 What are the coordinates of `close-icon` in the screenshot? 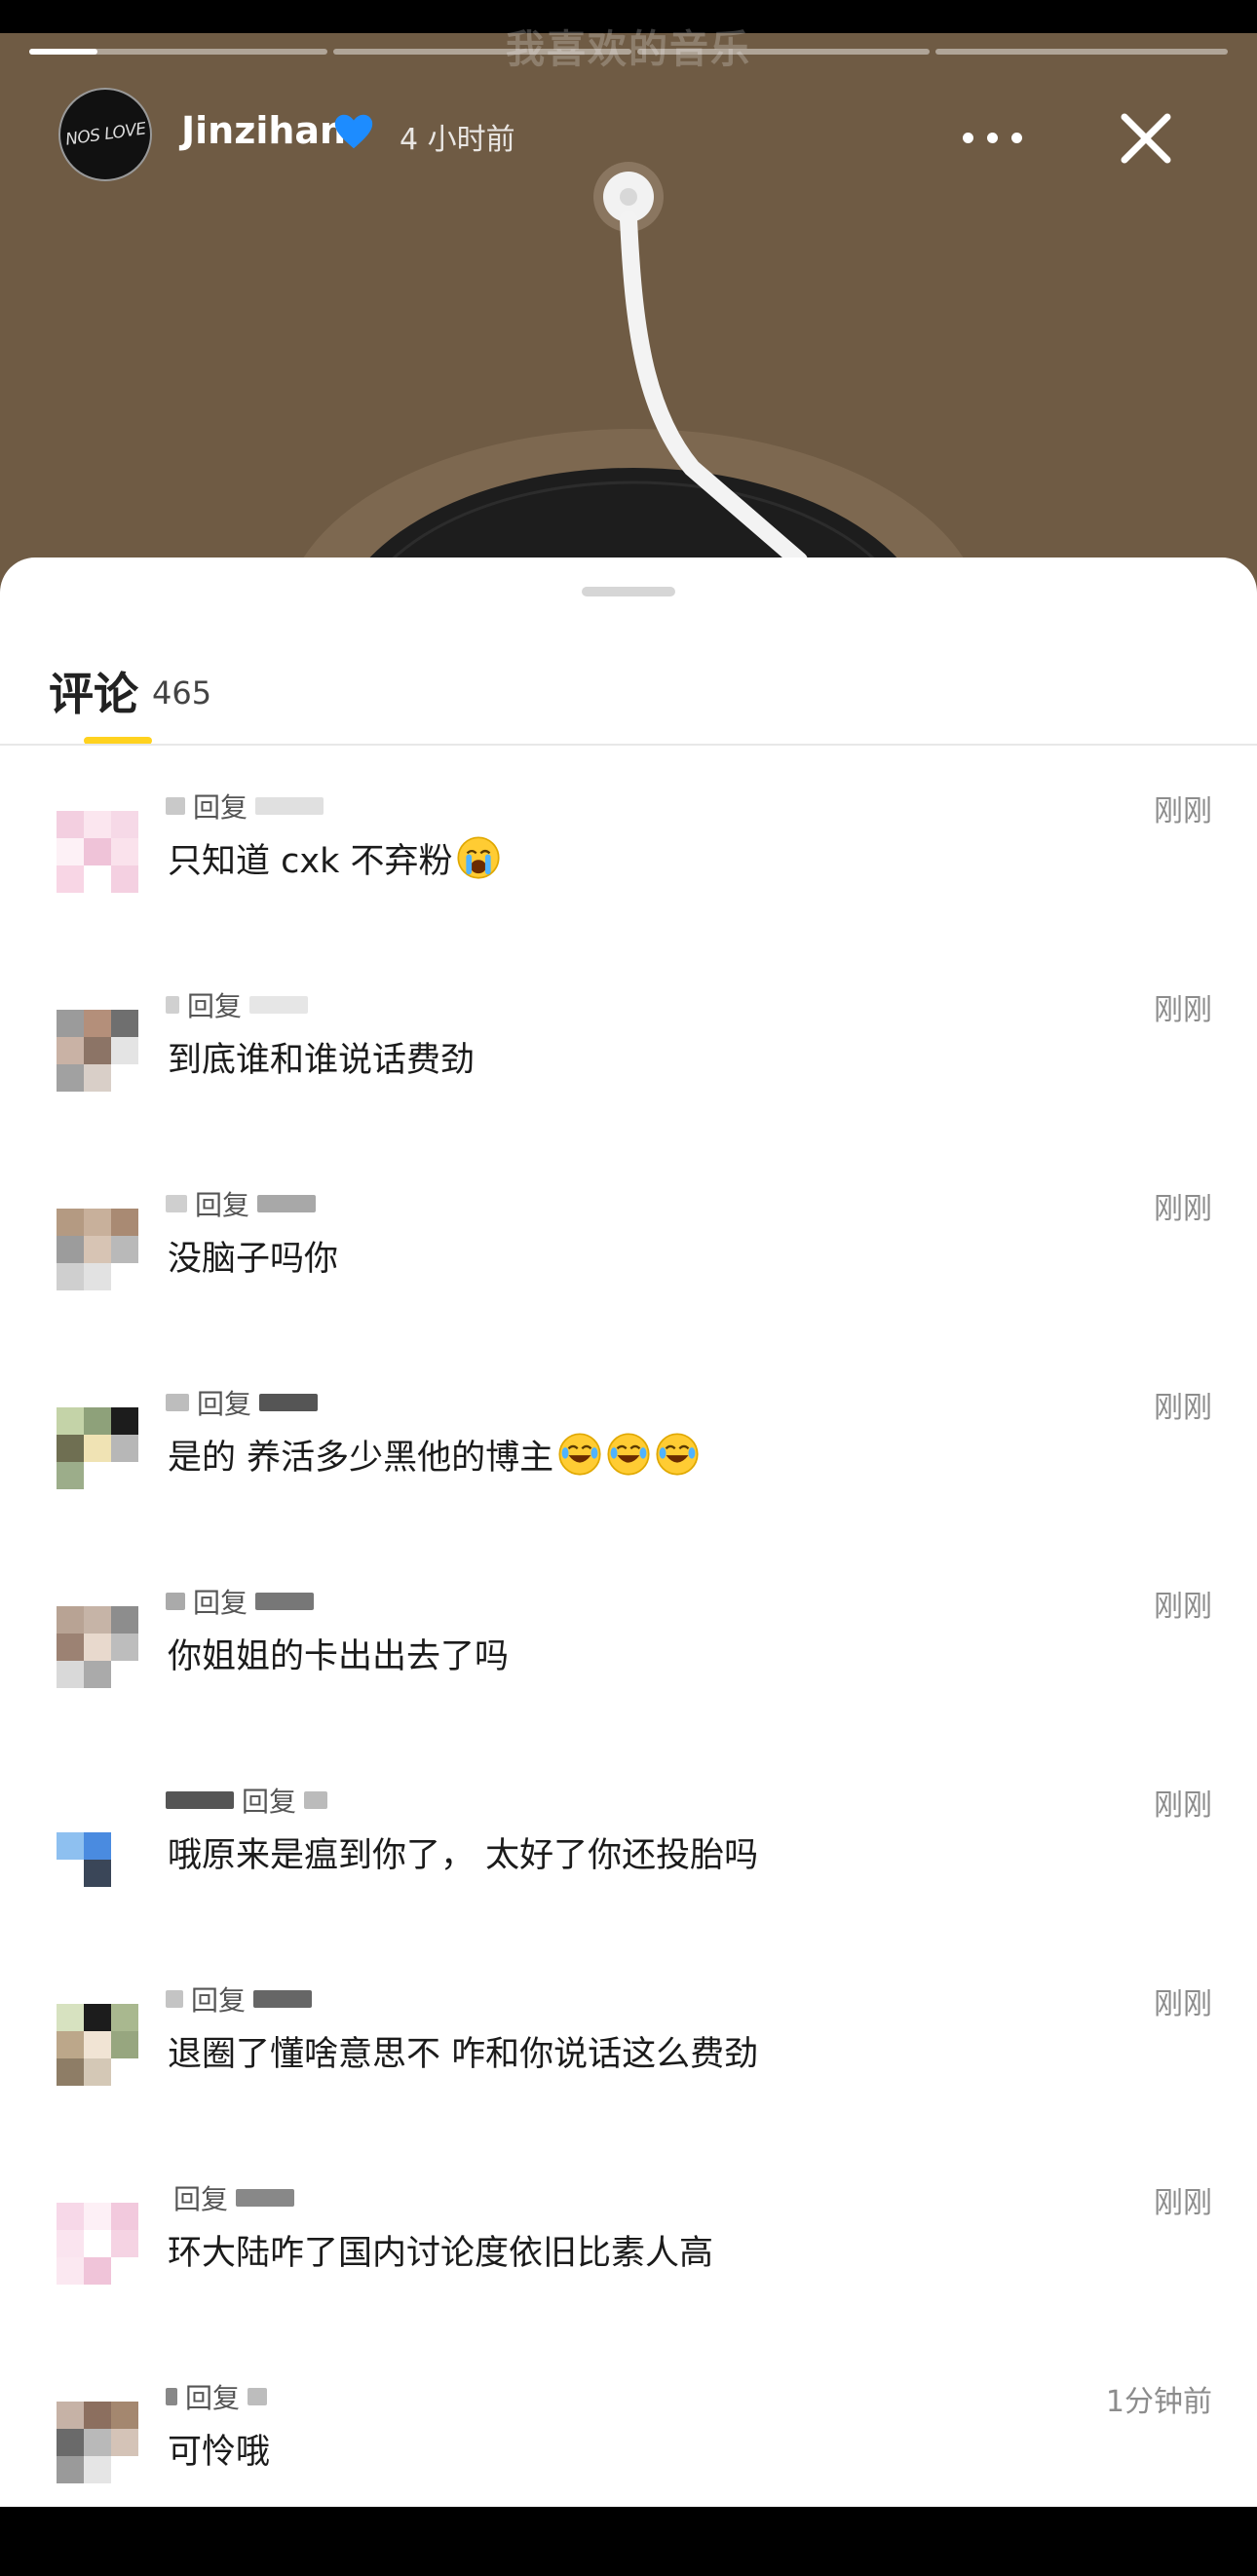 It's located at (1146, 138).